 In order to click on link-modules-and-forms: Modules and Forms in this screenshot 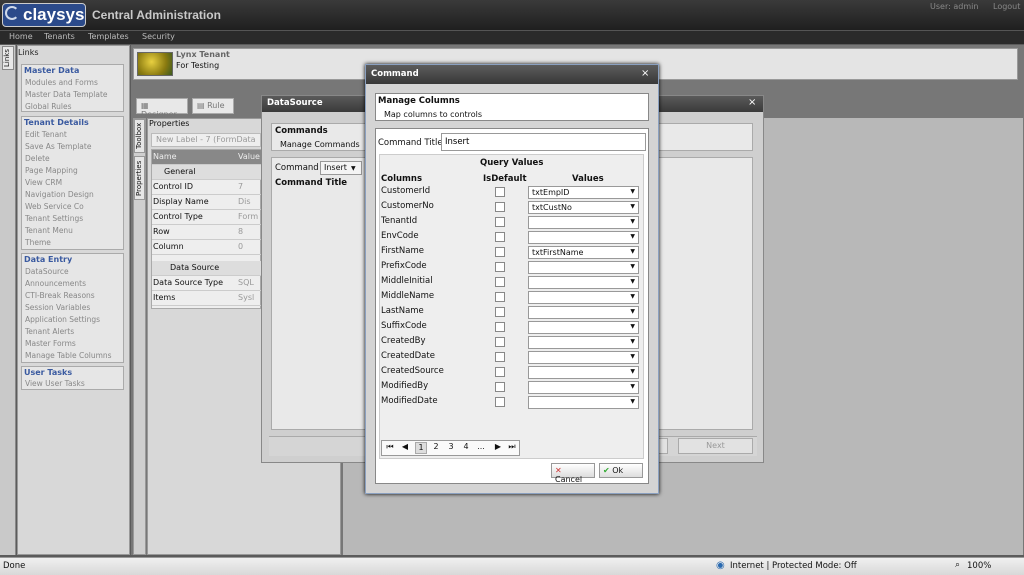, I will do `click(61, 82)`.